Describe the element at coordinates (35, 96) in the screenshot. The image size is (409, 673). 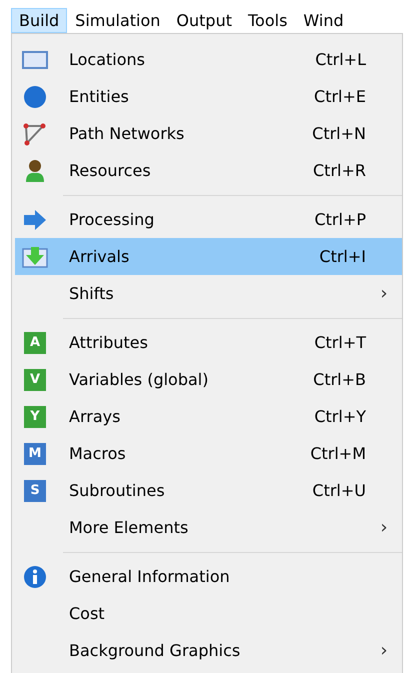
I see `ball-icon` at that location.